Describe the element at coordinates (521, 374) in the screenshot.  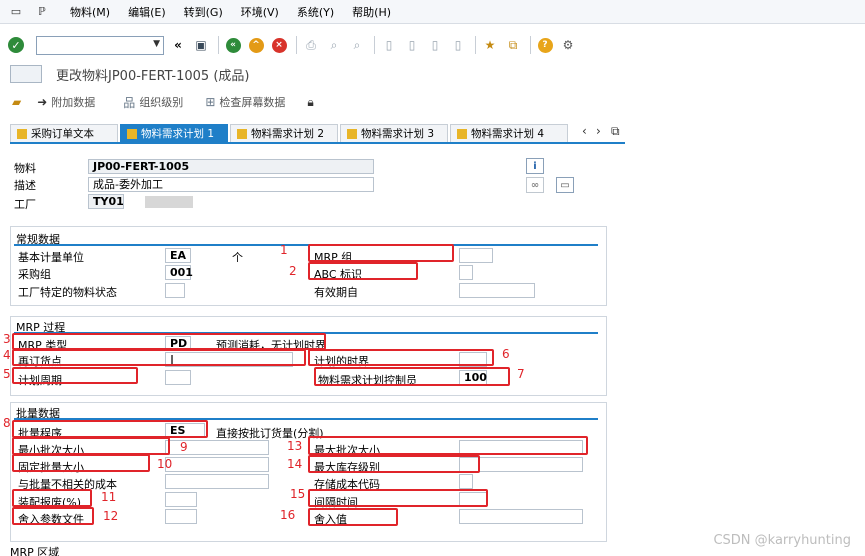
I see `marker-7: 7` at that location.